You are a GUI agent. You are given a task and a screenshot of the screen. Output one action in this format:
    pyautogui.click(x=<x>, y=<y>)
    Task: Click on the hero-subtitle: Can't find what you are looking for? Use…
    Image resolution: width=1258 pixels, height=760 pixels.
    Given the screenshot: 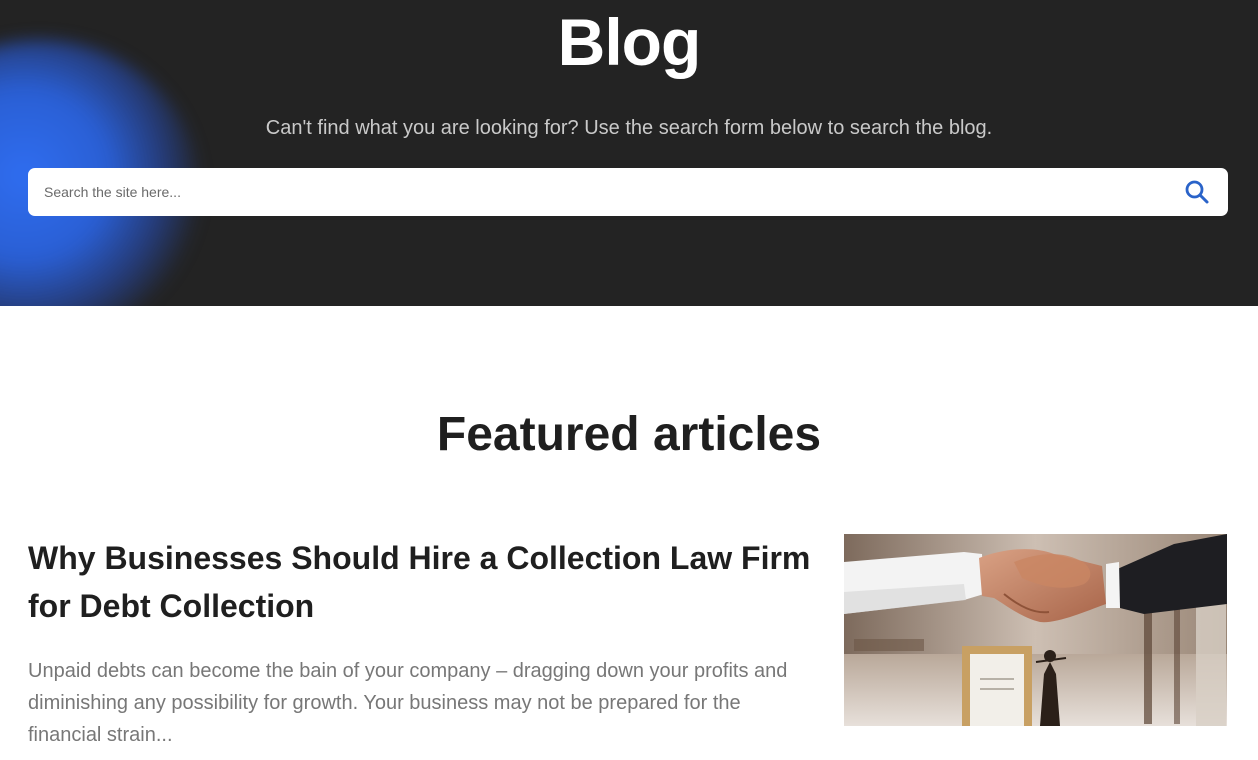 What is the action you would take?
    pyautogui.click(x=629, y=128)
    